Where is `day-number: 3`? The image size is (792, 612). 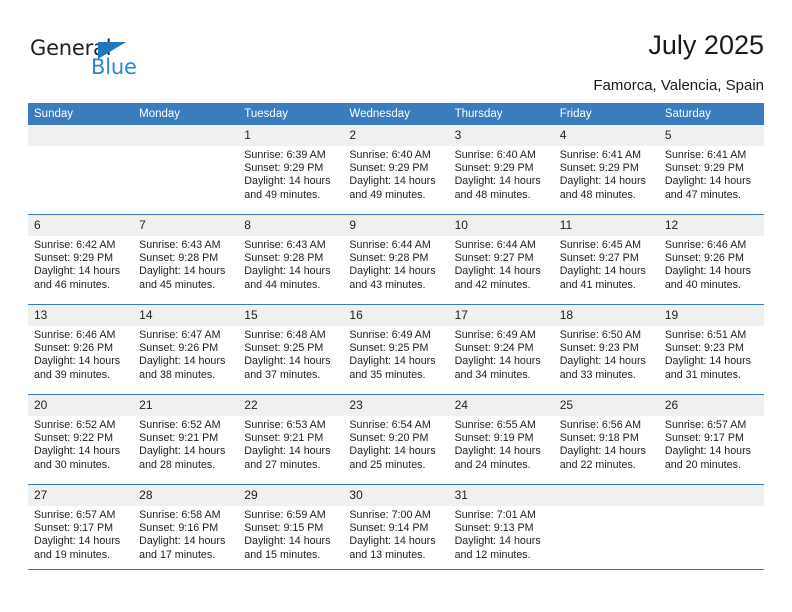
day-number: 3 is located at coordinates (501, 135).